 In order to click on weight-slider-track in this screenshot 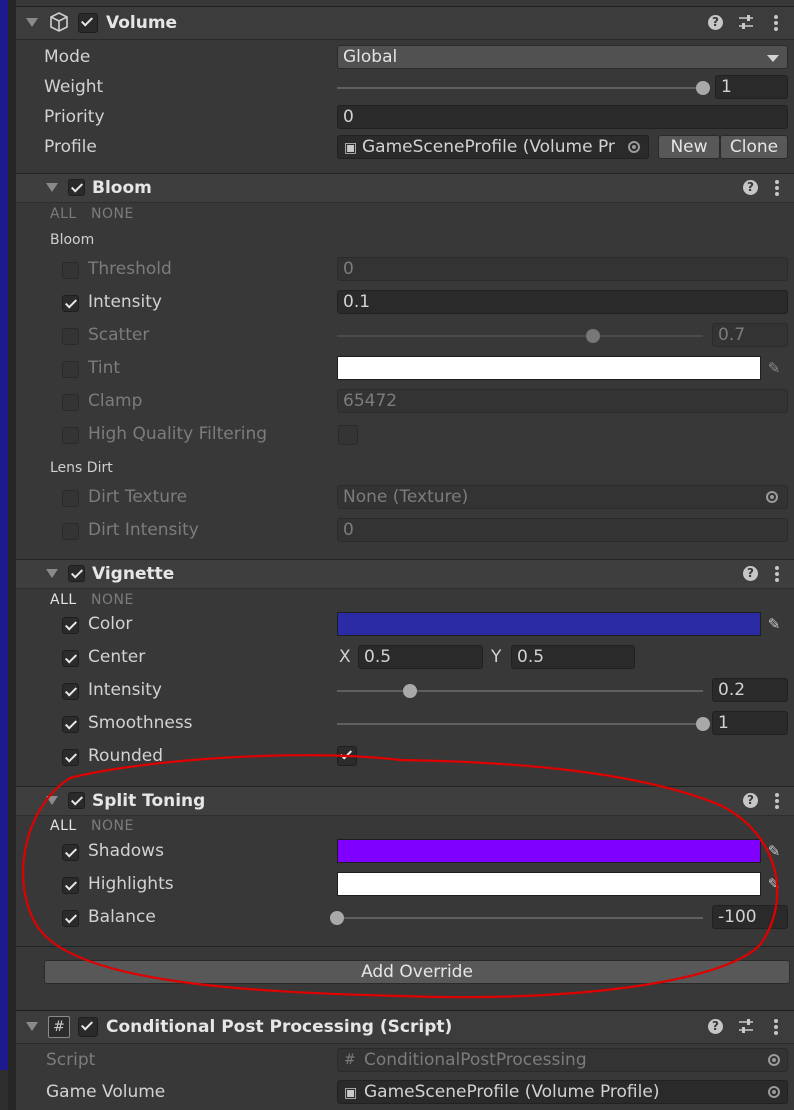, I will do `click(520, 88)`.